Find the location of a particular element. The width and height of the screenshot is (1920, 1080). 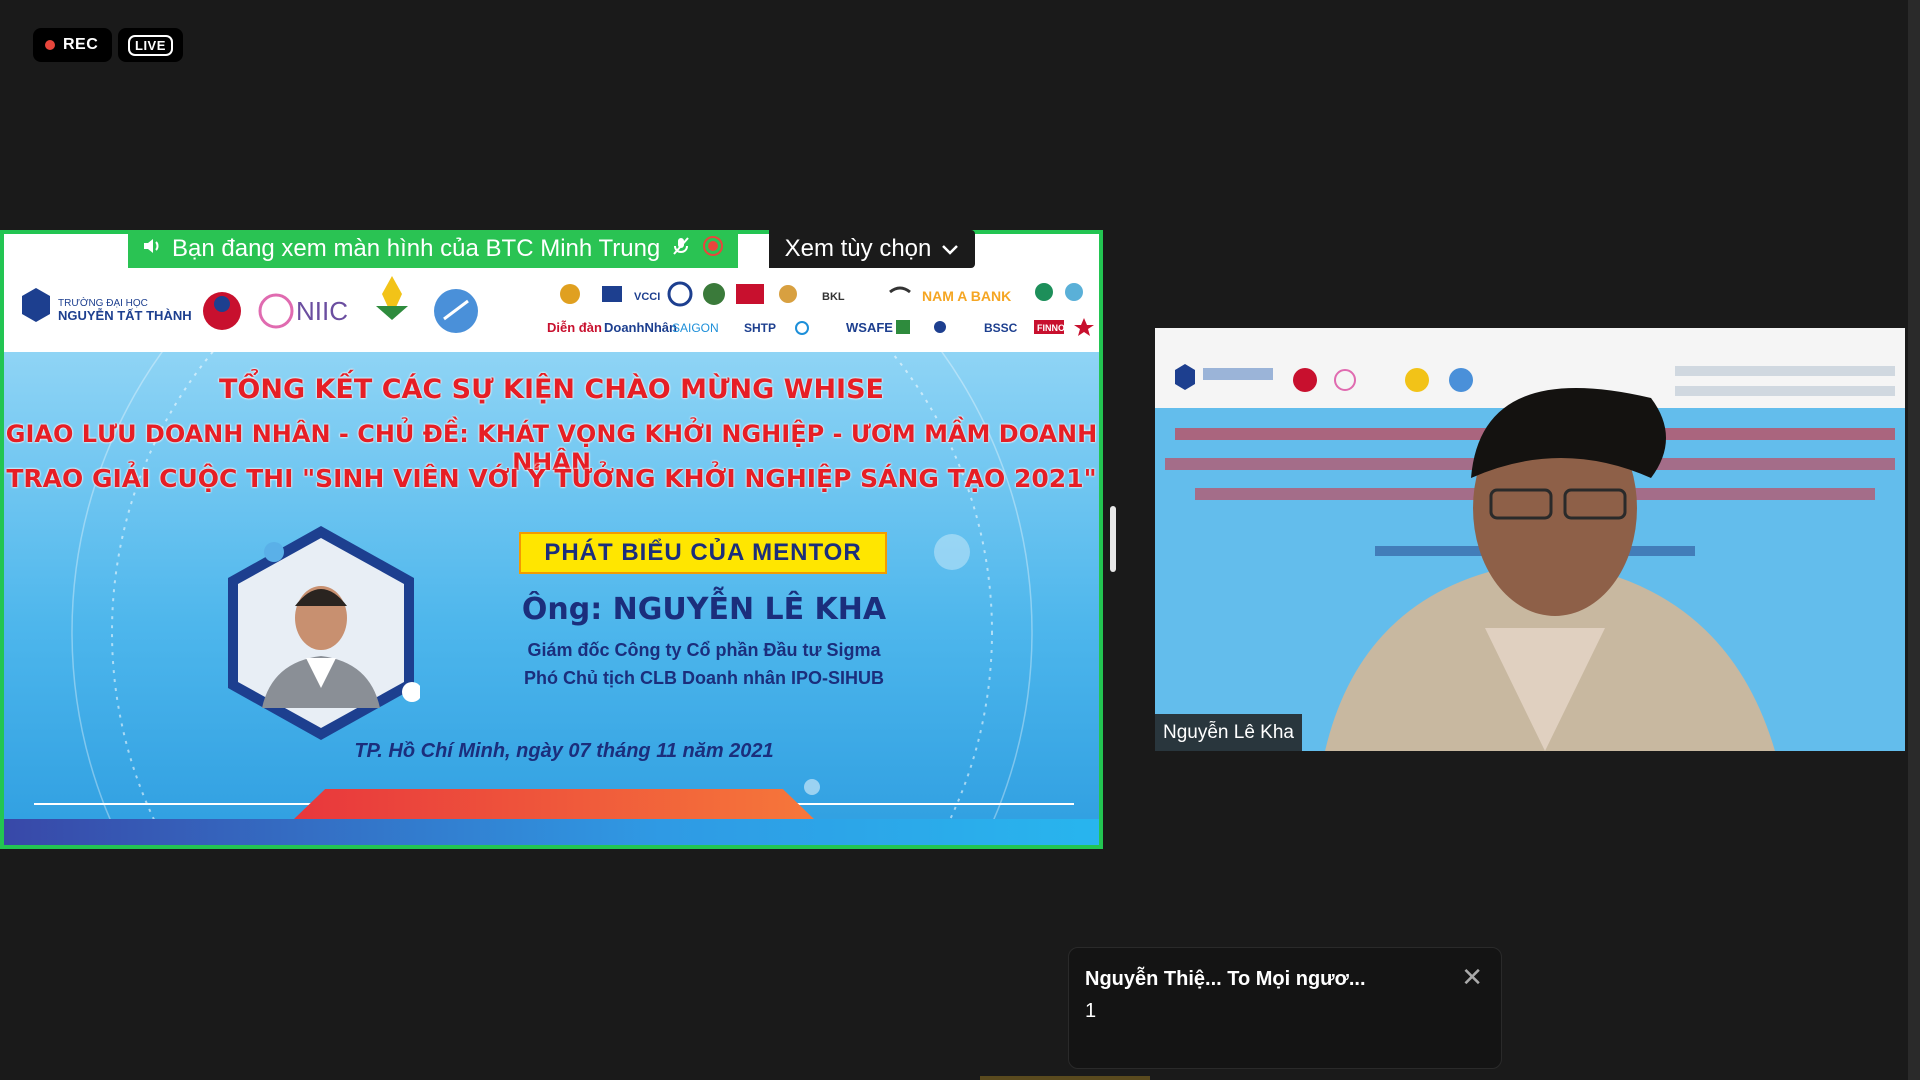

saigon-logo: SAIGON is located at coordinates (695, 328).